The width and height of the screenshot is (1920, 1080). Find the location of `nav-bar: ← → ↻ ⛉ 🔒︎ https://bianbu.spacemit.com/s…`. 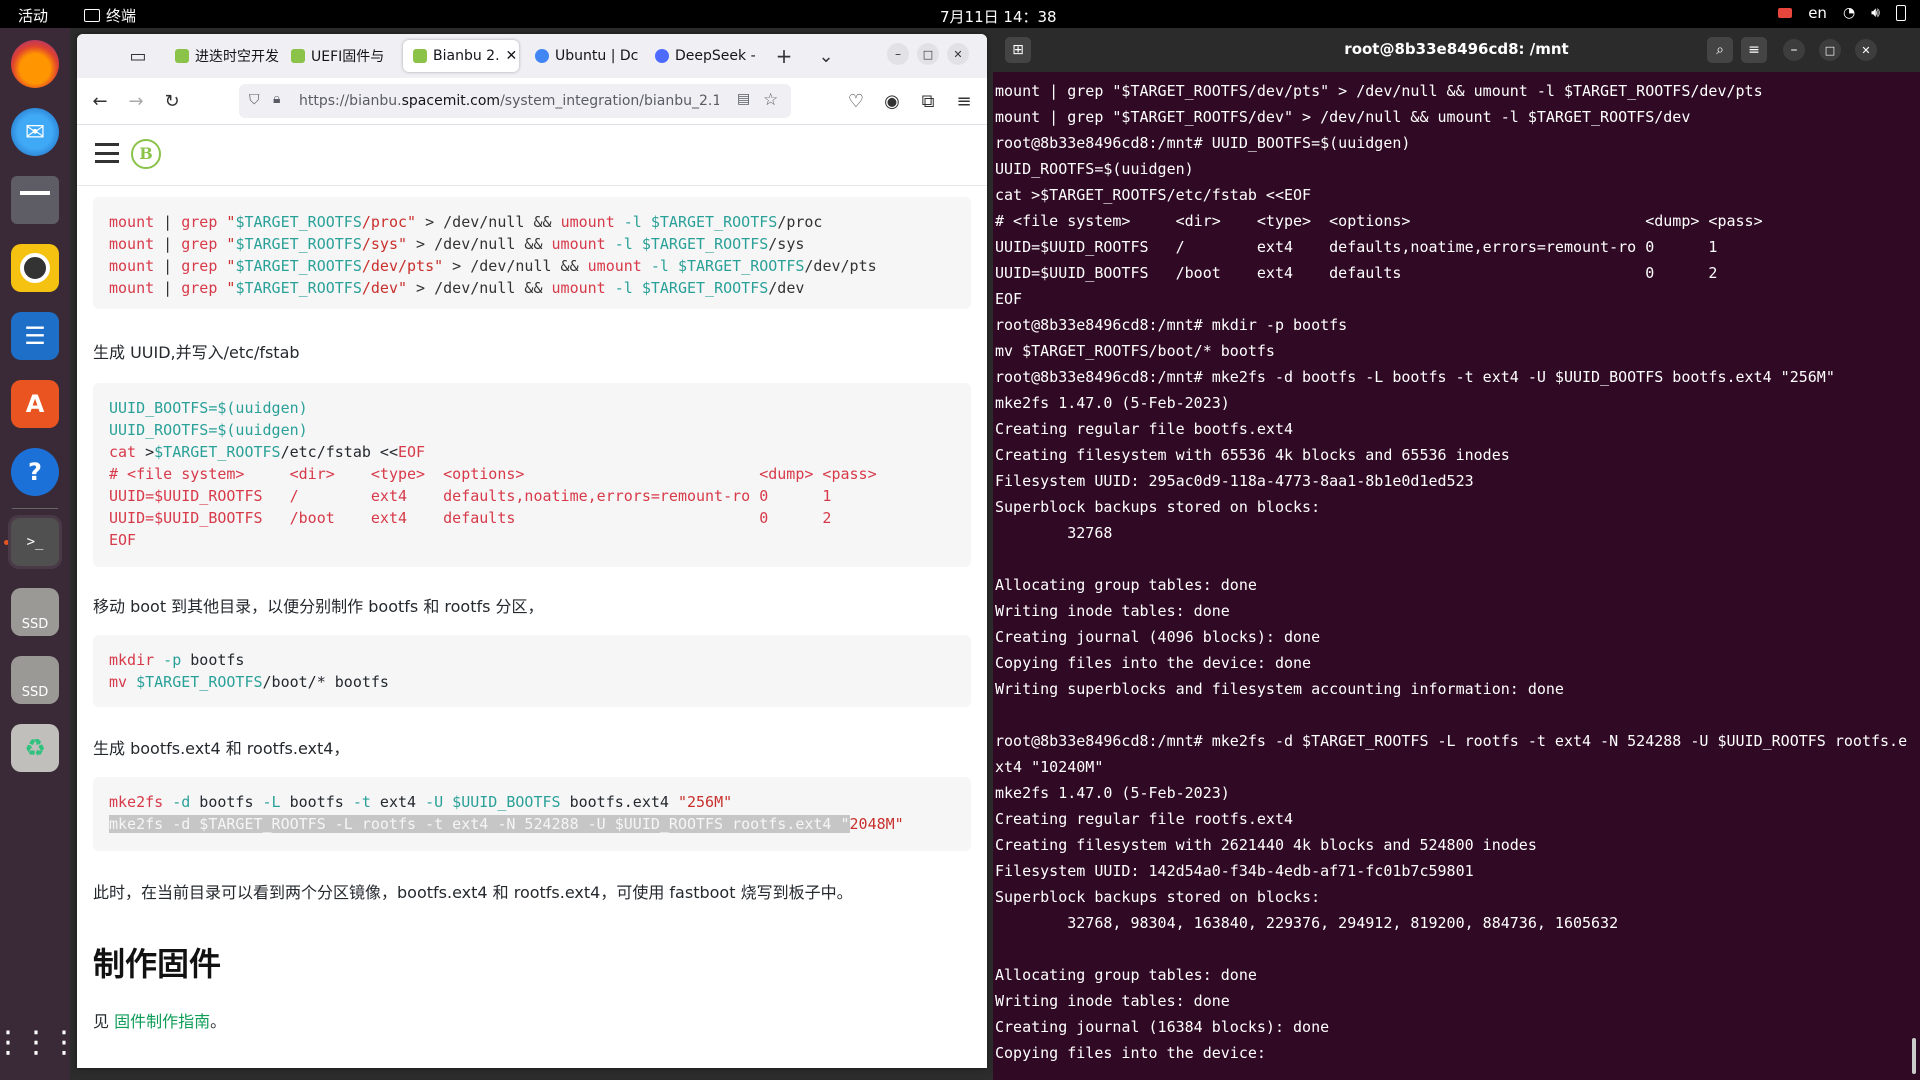

nav-bar: ← → ↻ ⛉ 🔒︎ https://bianbu.spacemit.com/s… is located at coordinates (532, 101).